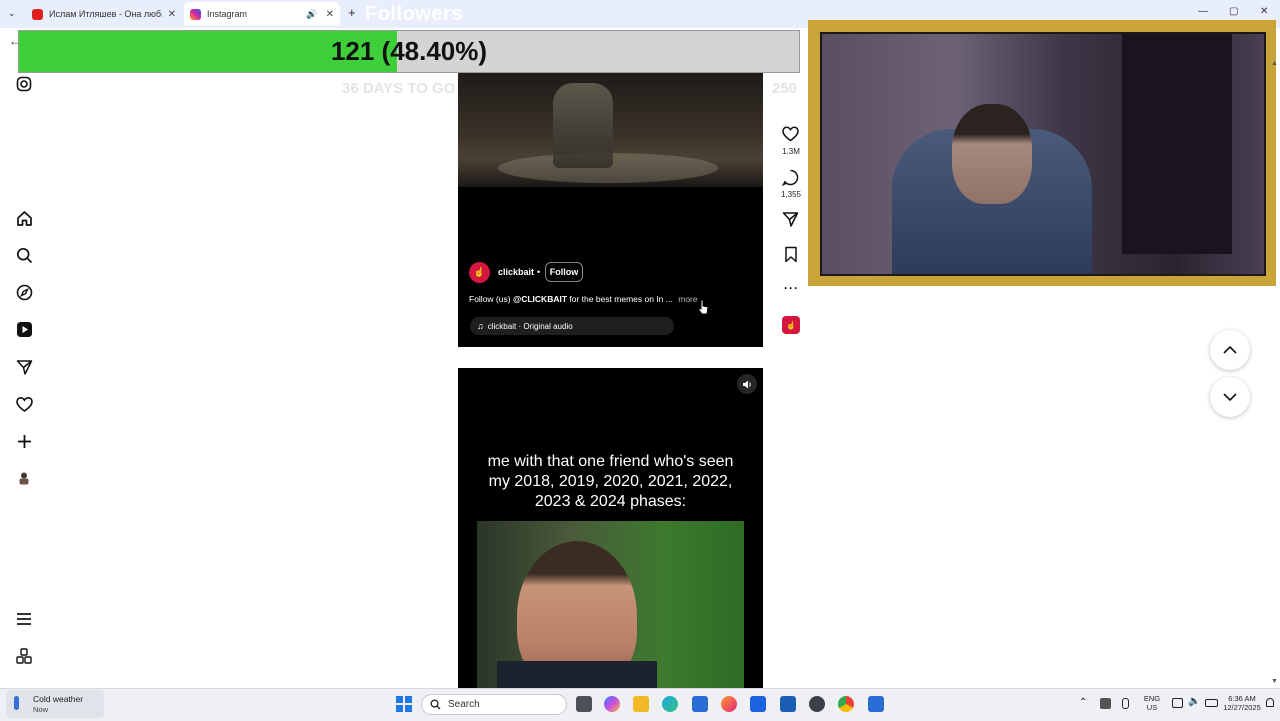 Image resolution: width=1280 pixels, height=721 pixels. Describe the element at coordinates (791, 257) in the screenshot. I see `reel1-save-bookmark-icon` at that location.